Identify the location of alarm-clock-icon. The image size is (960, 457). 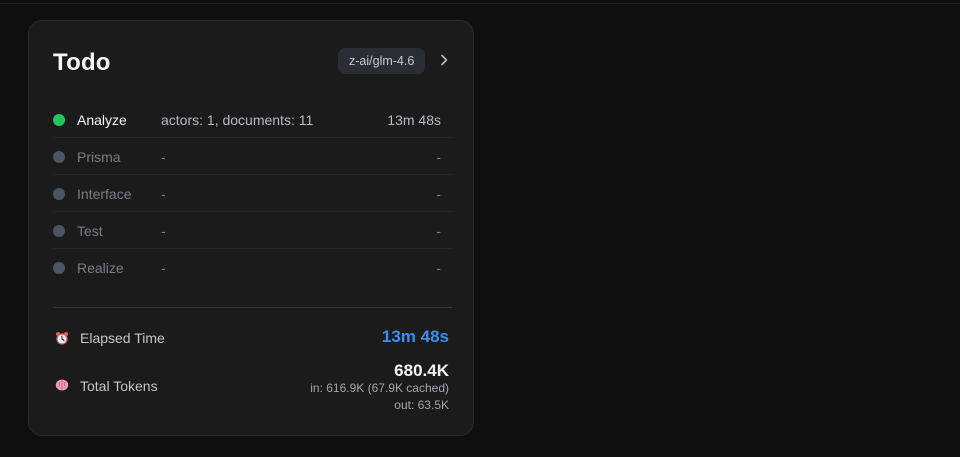
(62, 338).